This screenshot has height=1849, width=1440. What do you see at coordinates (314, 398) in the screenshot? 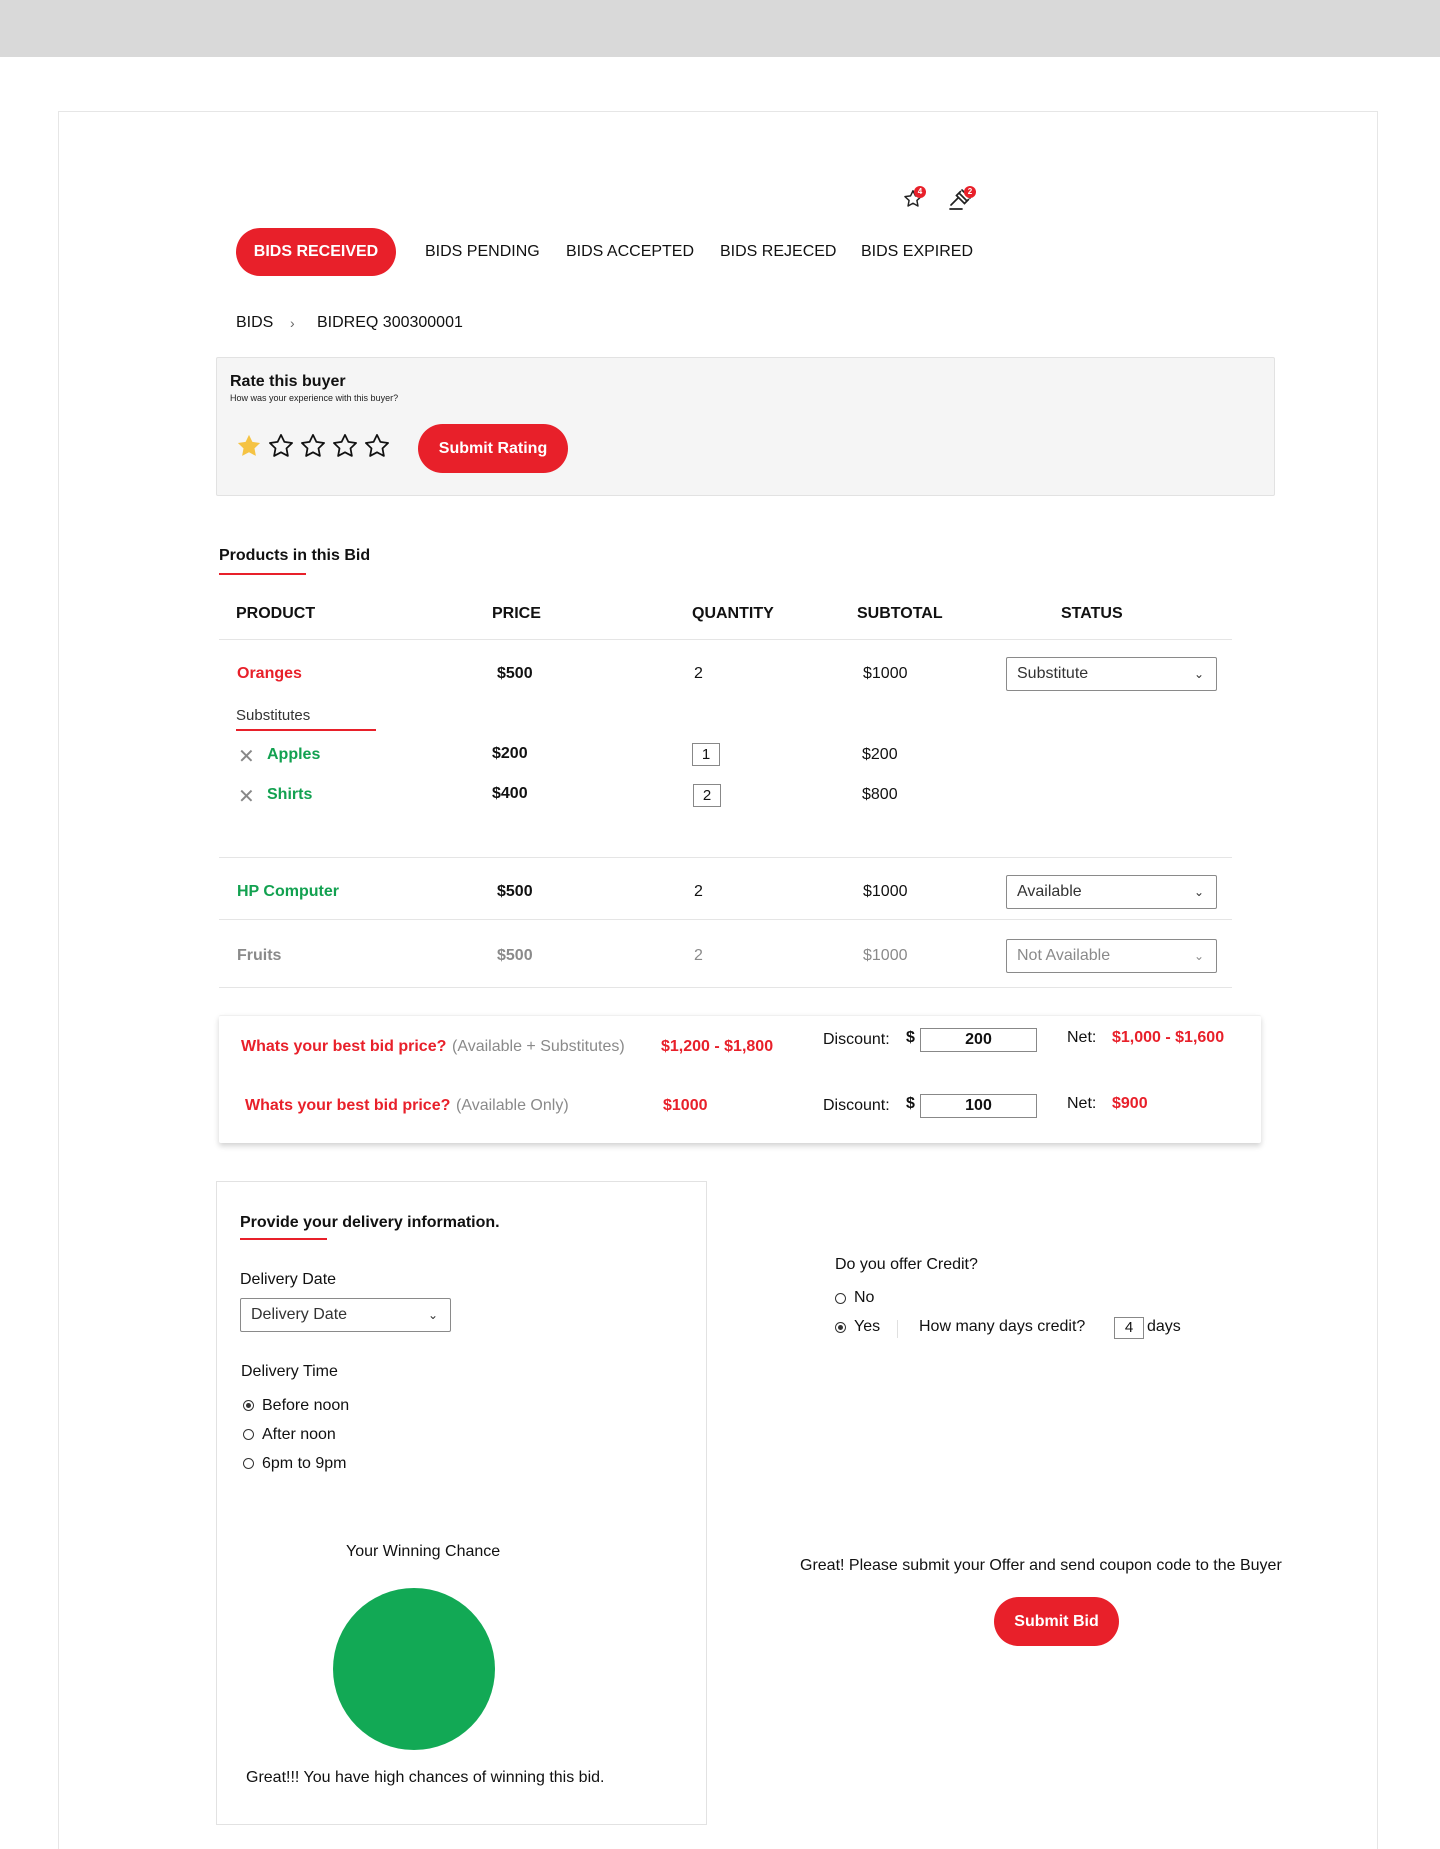
I see `rate-buyer-subtitle: How was your experience with this buyer?` at bounding box center [314, 398].